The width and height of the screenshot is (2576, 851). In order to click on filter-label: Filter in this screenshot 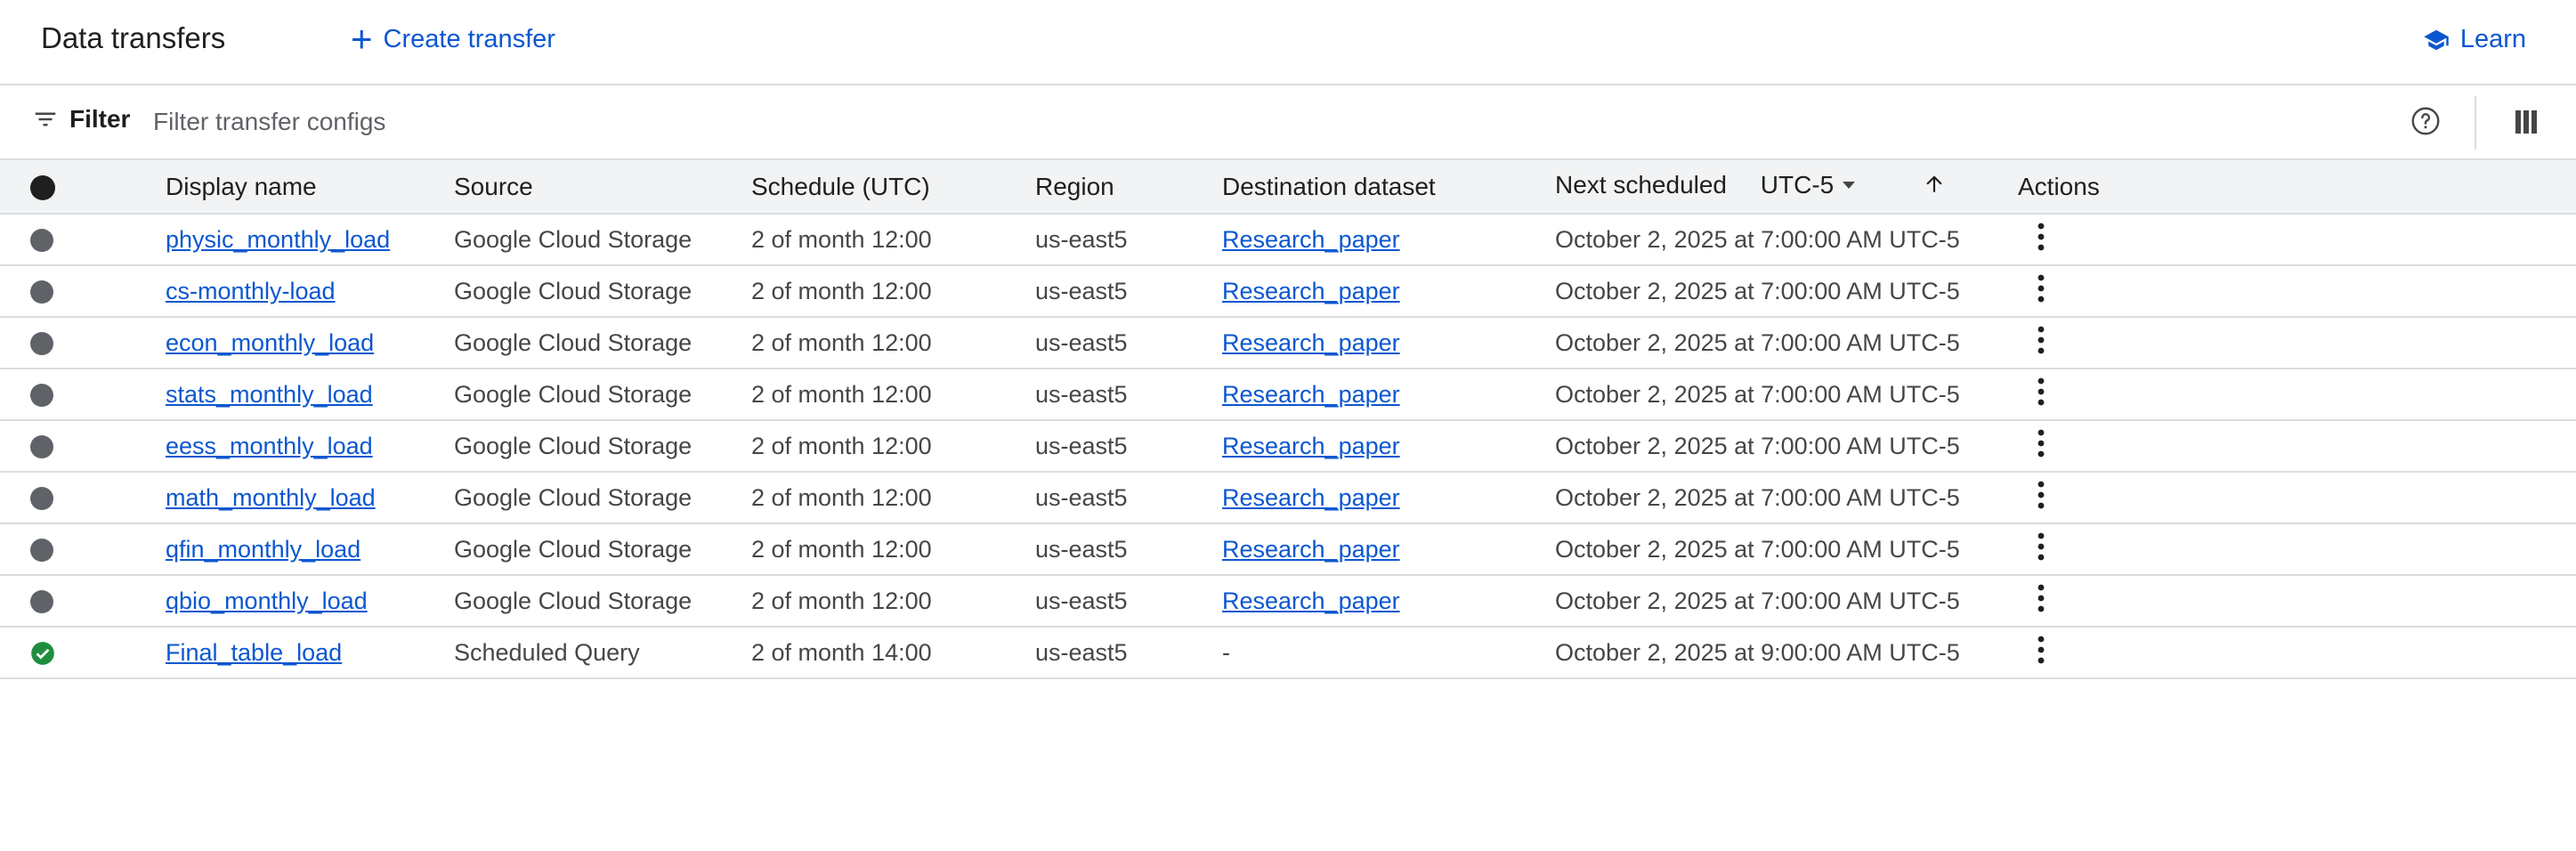, I will do `click(100, 119)`.